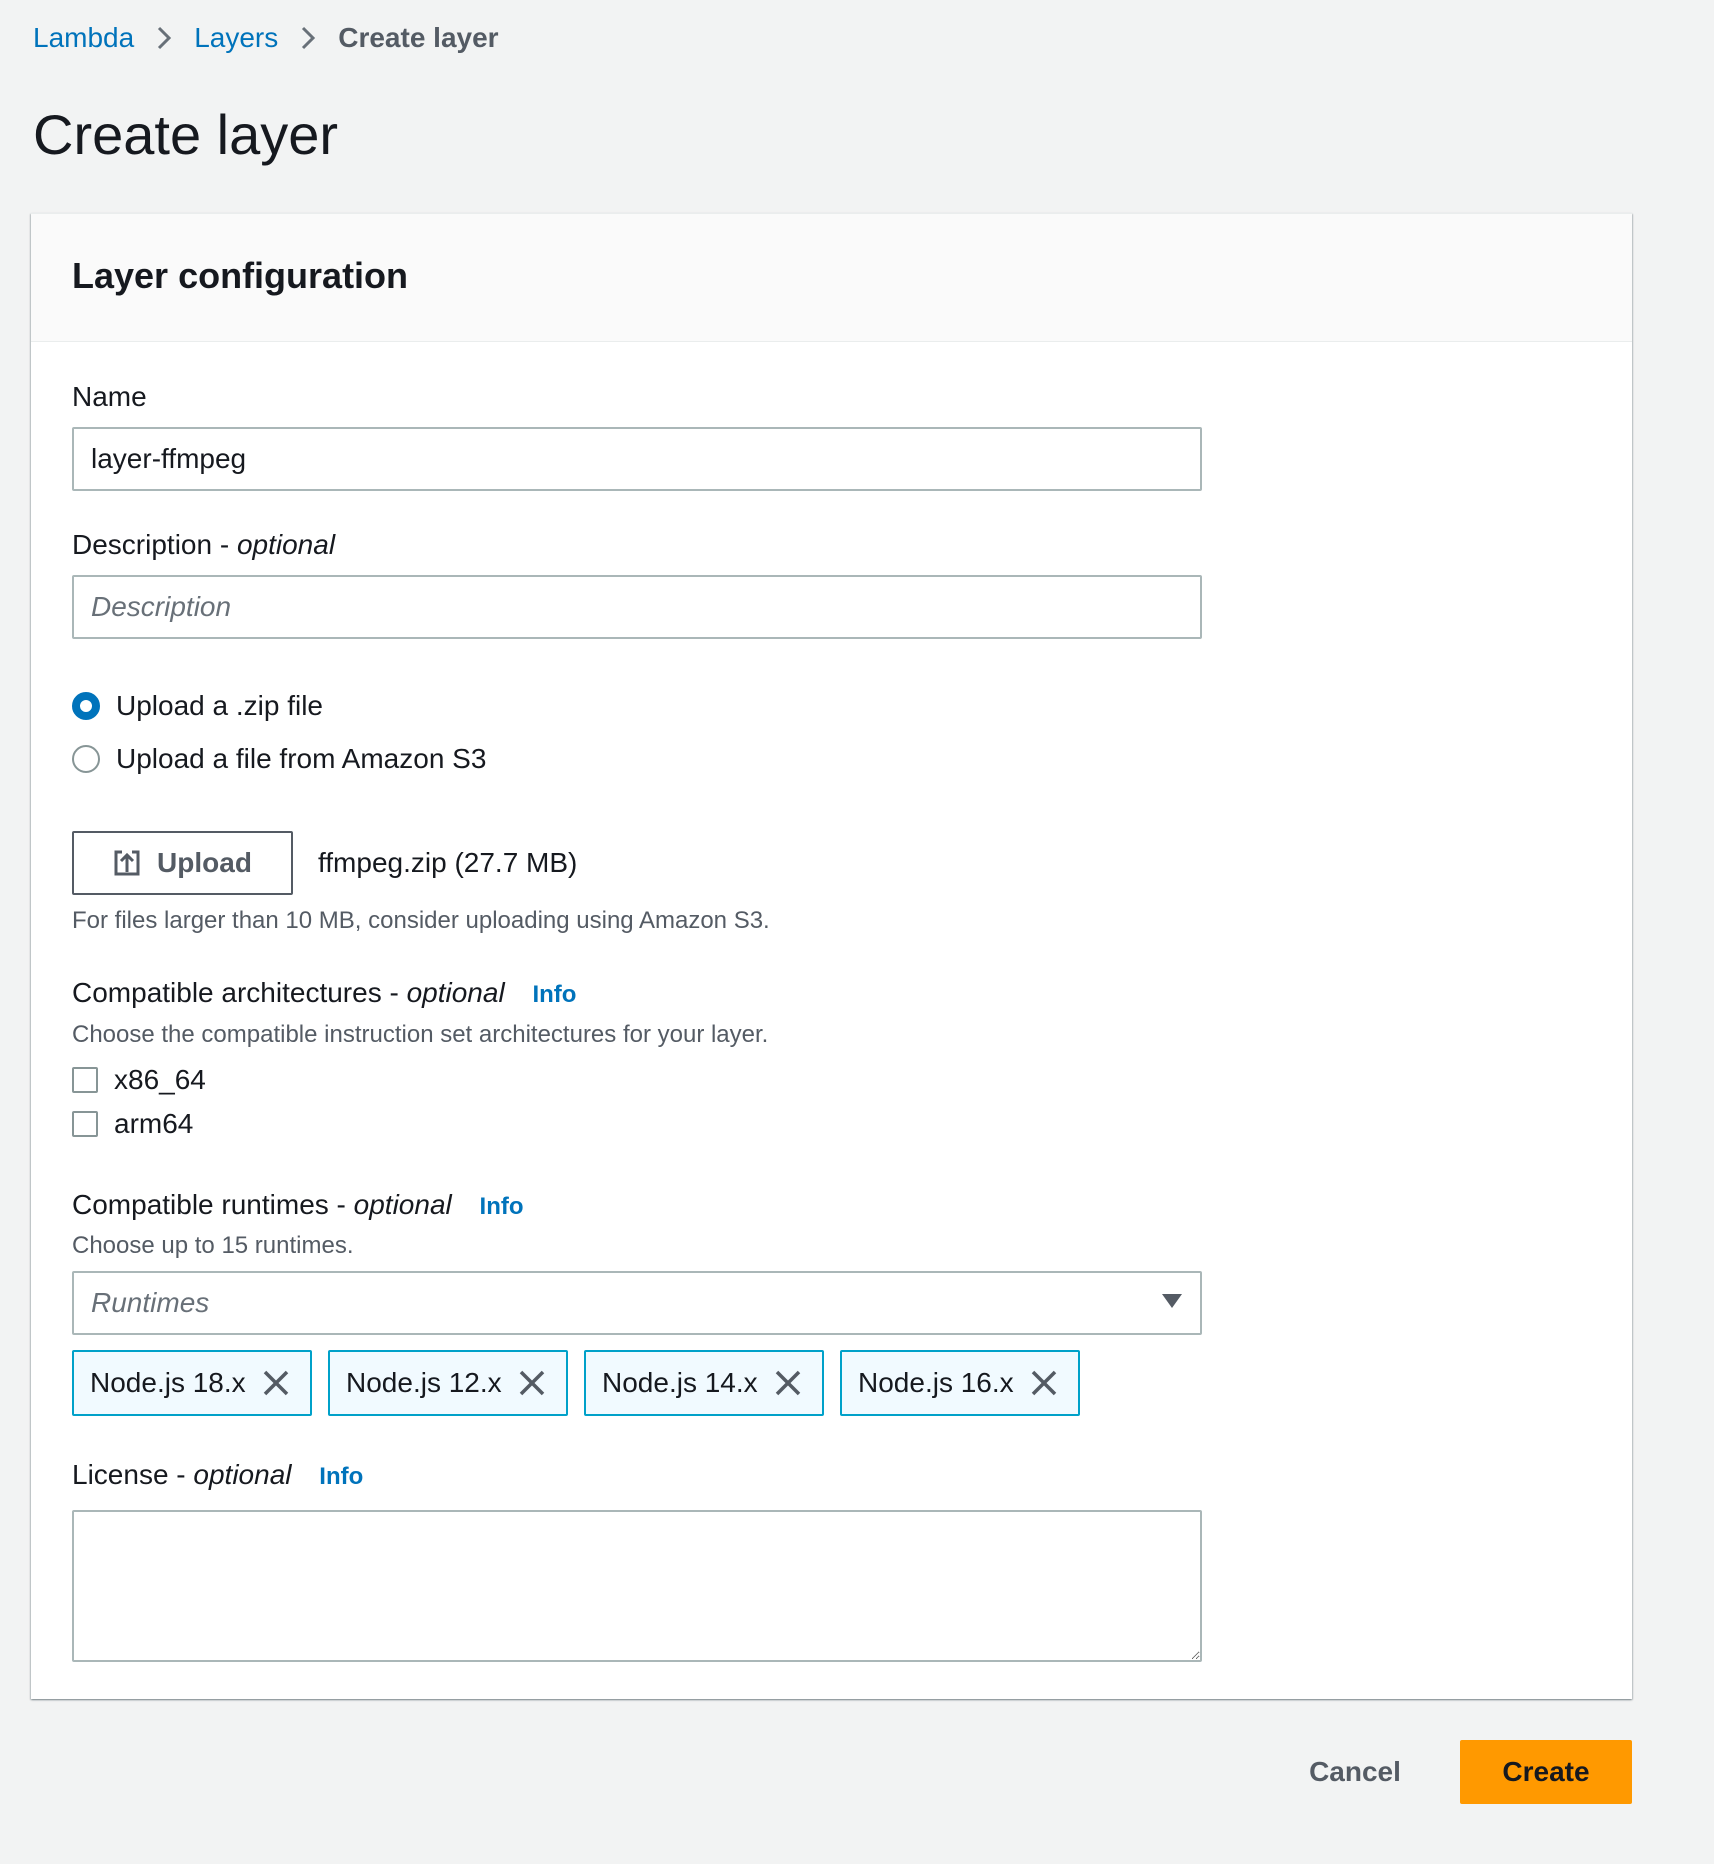  What do you see at coordinates (831, 278) in the screenshot?
I see `panel-header: Layer configuration` at bounding box center [831, 278].